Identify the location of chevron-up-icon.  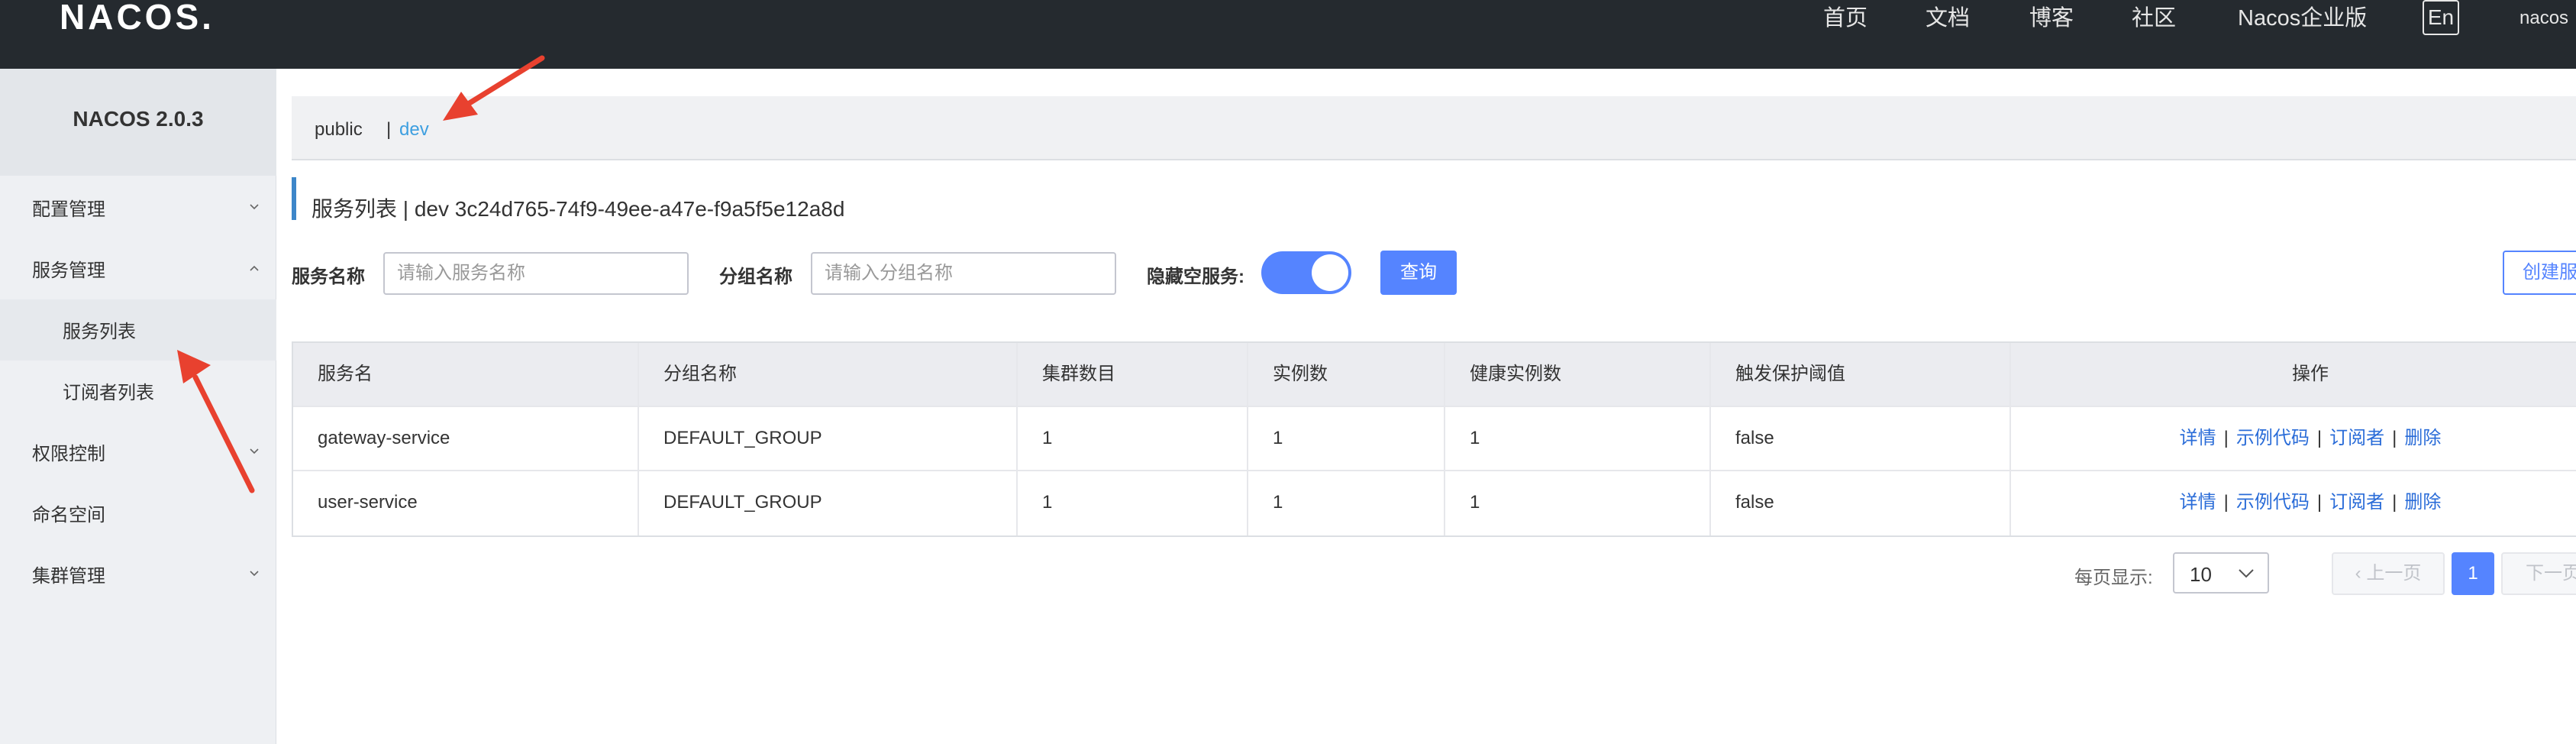
(254, 268).